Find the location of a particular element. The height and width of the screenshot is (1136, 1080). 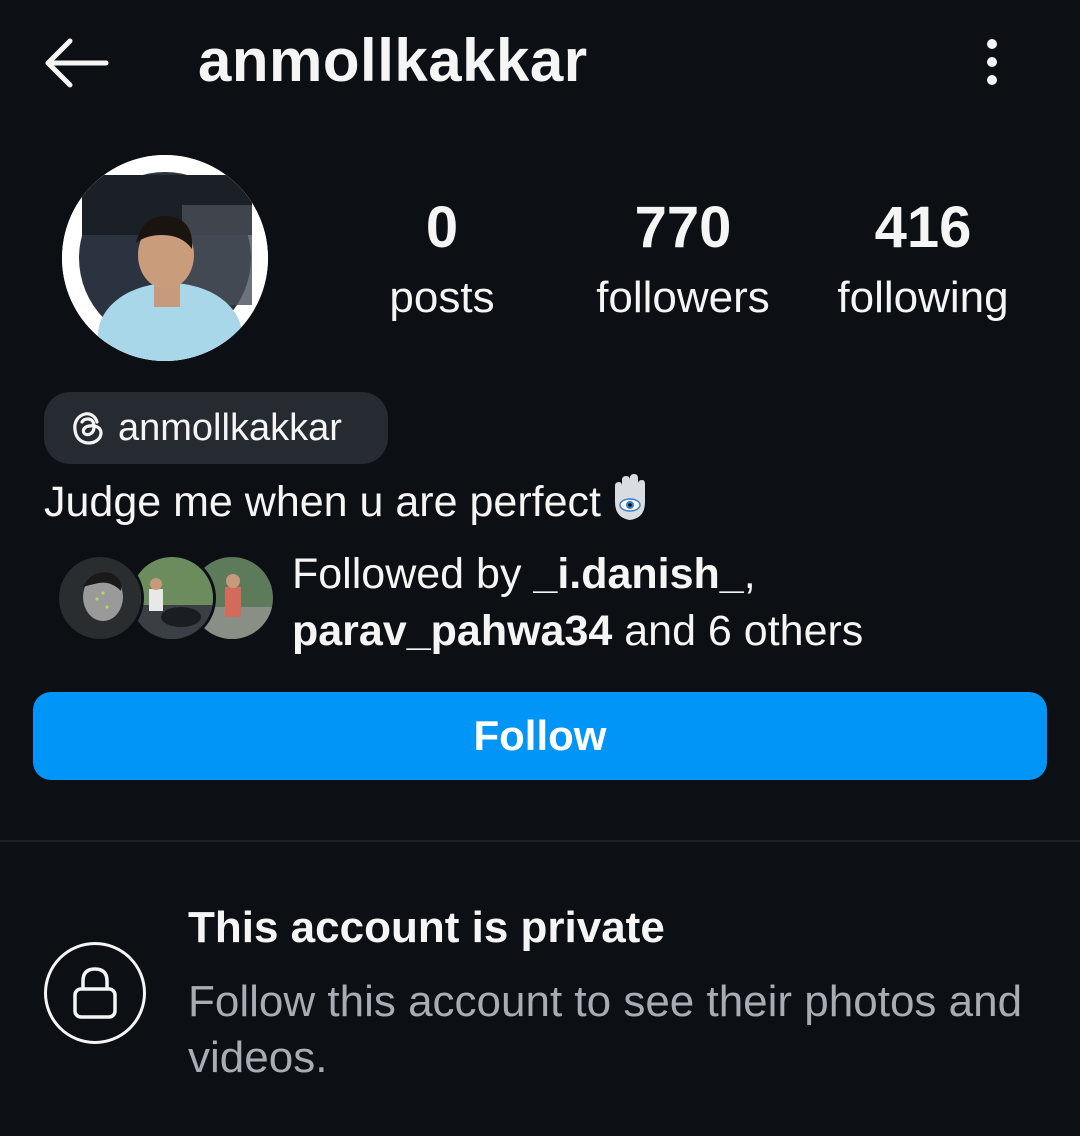

followed-by-prefix: Followed by is located at coordinates (413, 574).